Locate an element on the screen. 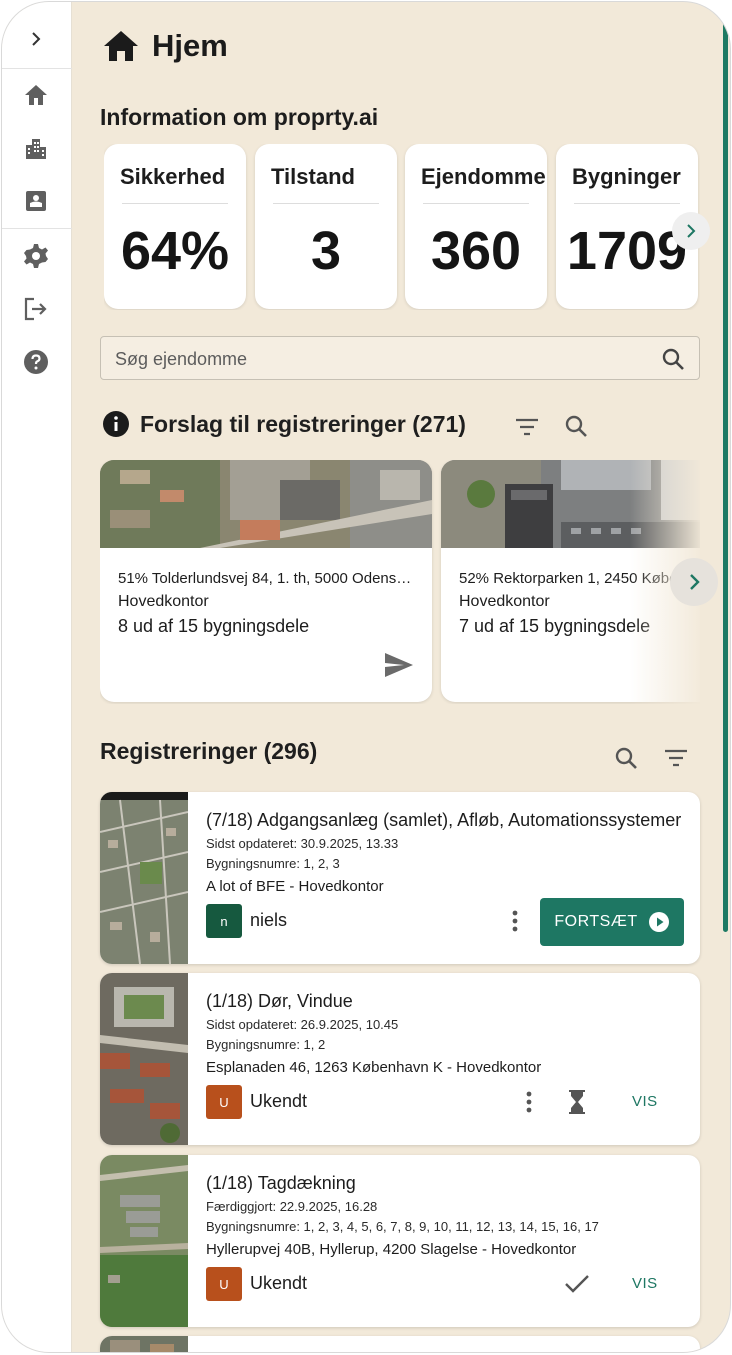  hourglass-icon is located at coordinates (577, 1102).